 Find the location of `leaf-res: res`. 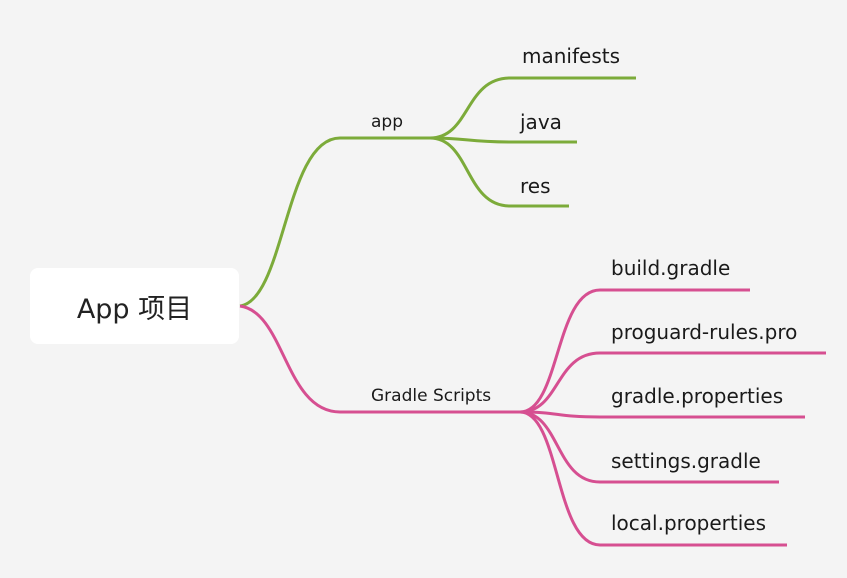

leaf-res: res is located at coordinates (535, 186).